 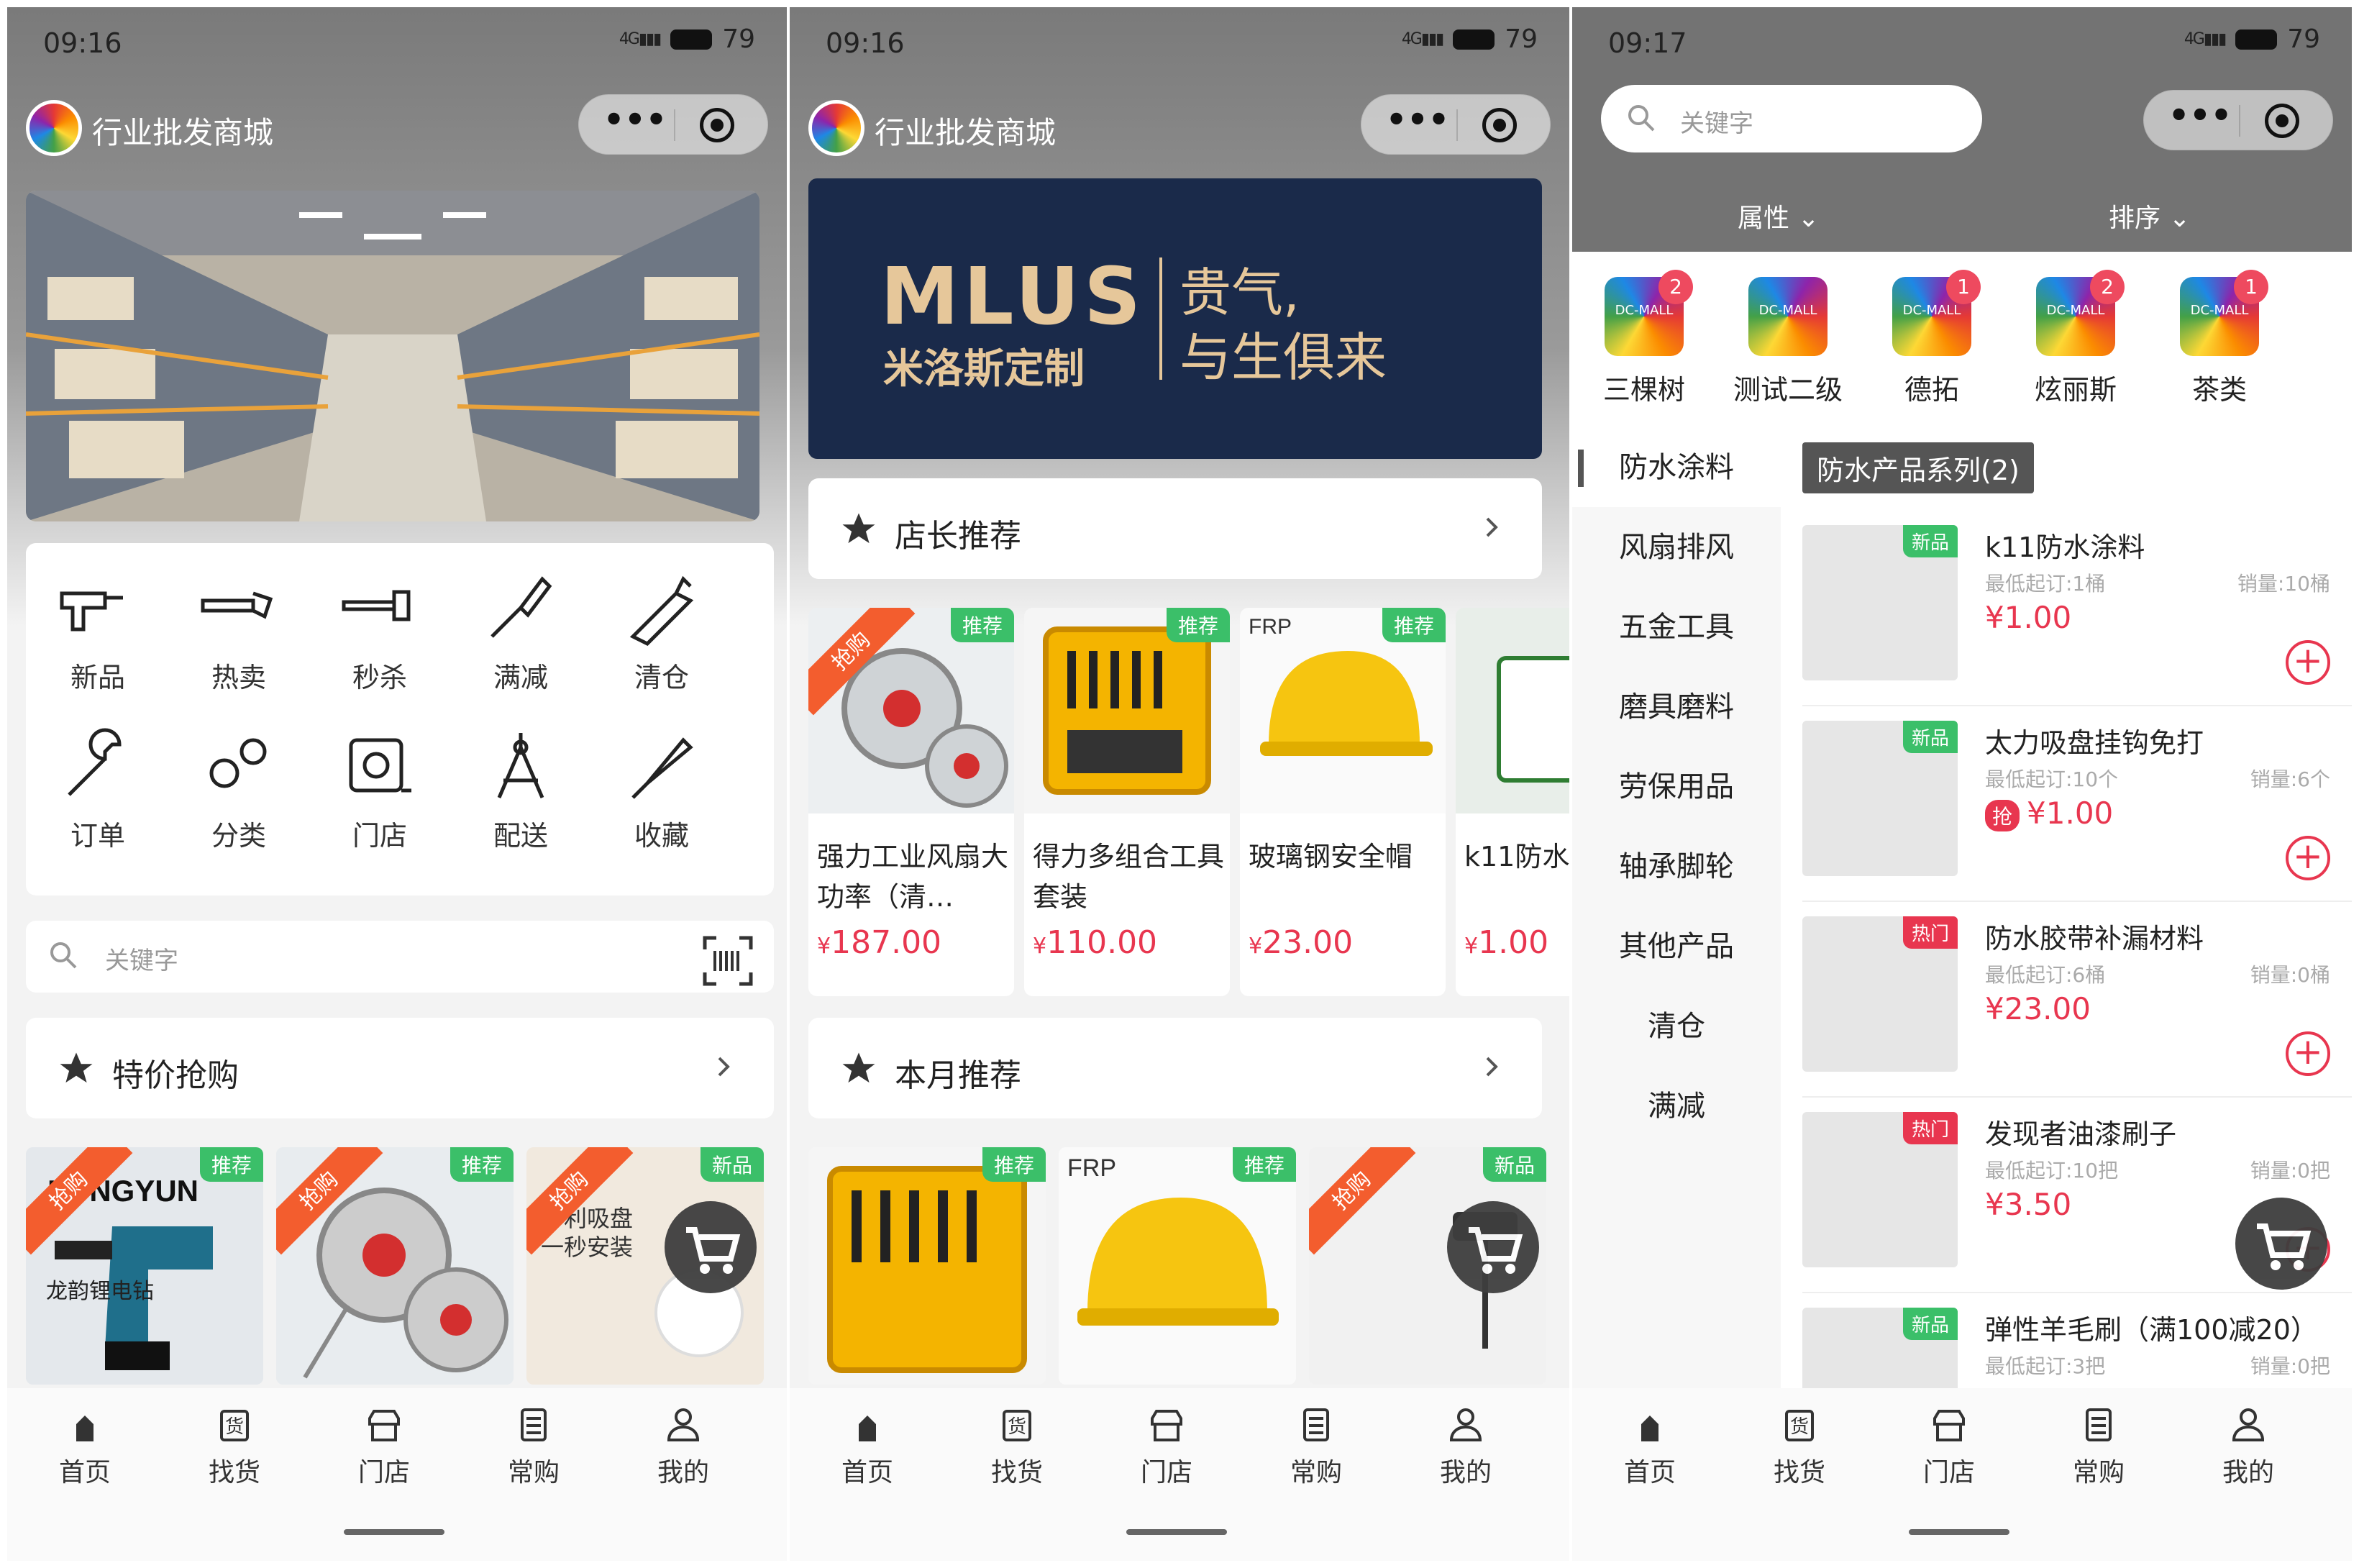 I want to click on svg-text: 龙韵锂电钻, so click(x=100, y=1292).